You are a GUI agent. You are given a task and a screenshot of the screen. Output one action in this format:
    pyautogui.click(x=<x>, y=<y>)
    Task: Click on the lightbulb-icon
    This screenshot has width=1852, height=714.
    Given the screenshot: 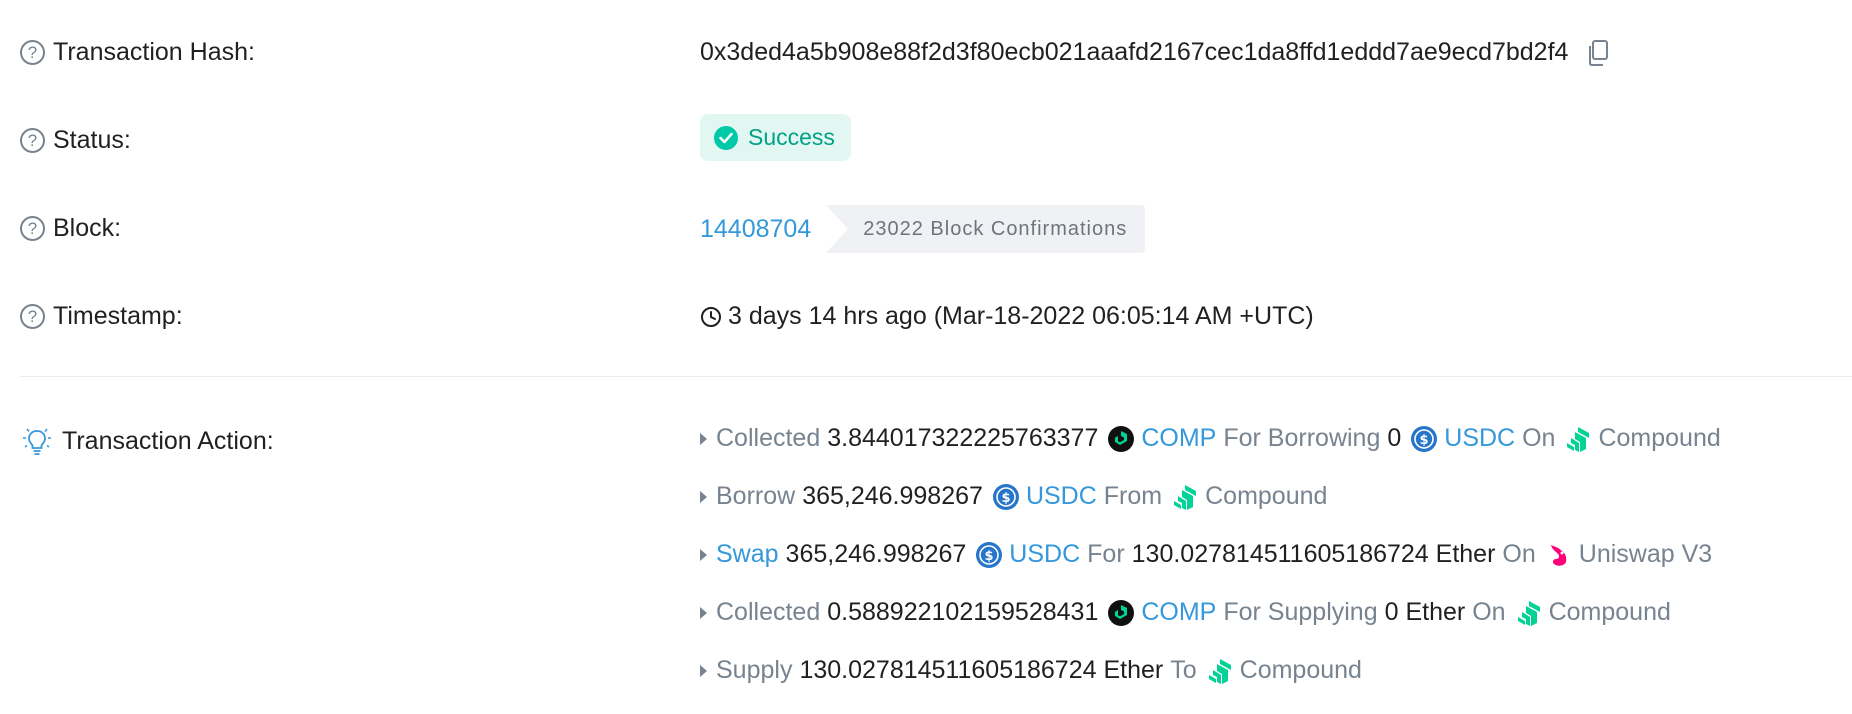 What is the action you would take?
    pyautogui.click(x=37, y=441)
    